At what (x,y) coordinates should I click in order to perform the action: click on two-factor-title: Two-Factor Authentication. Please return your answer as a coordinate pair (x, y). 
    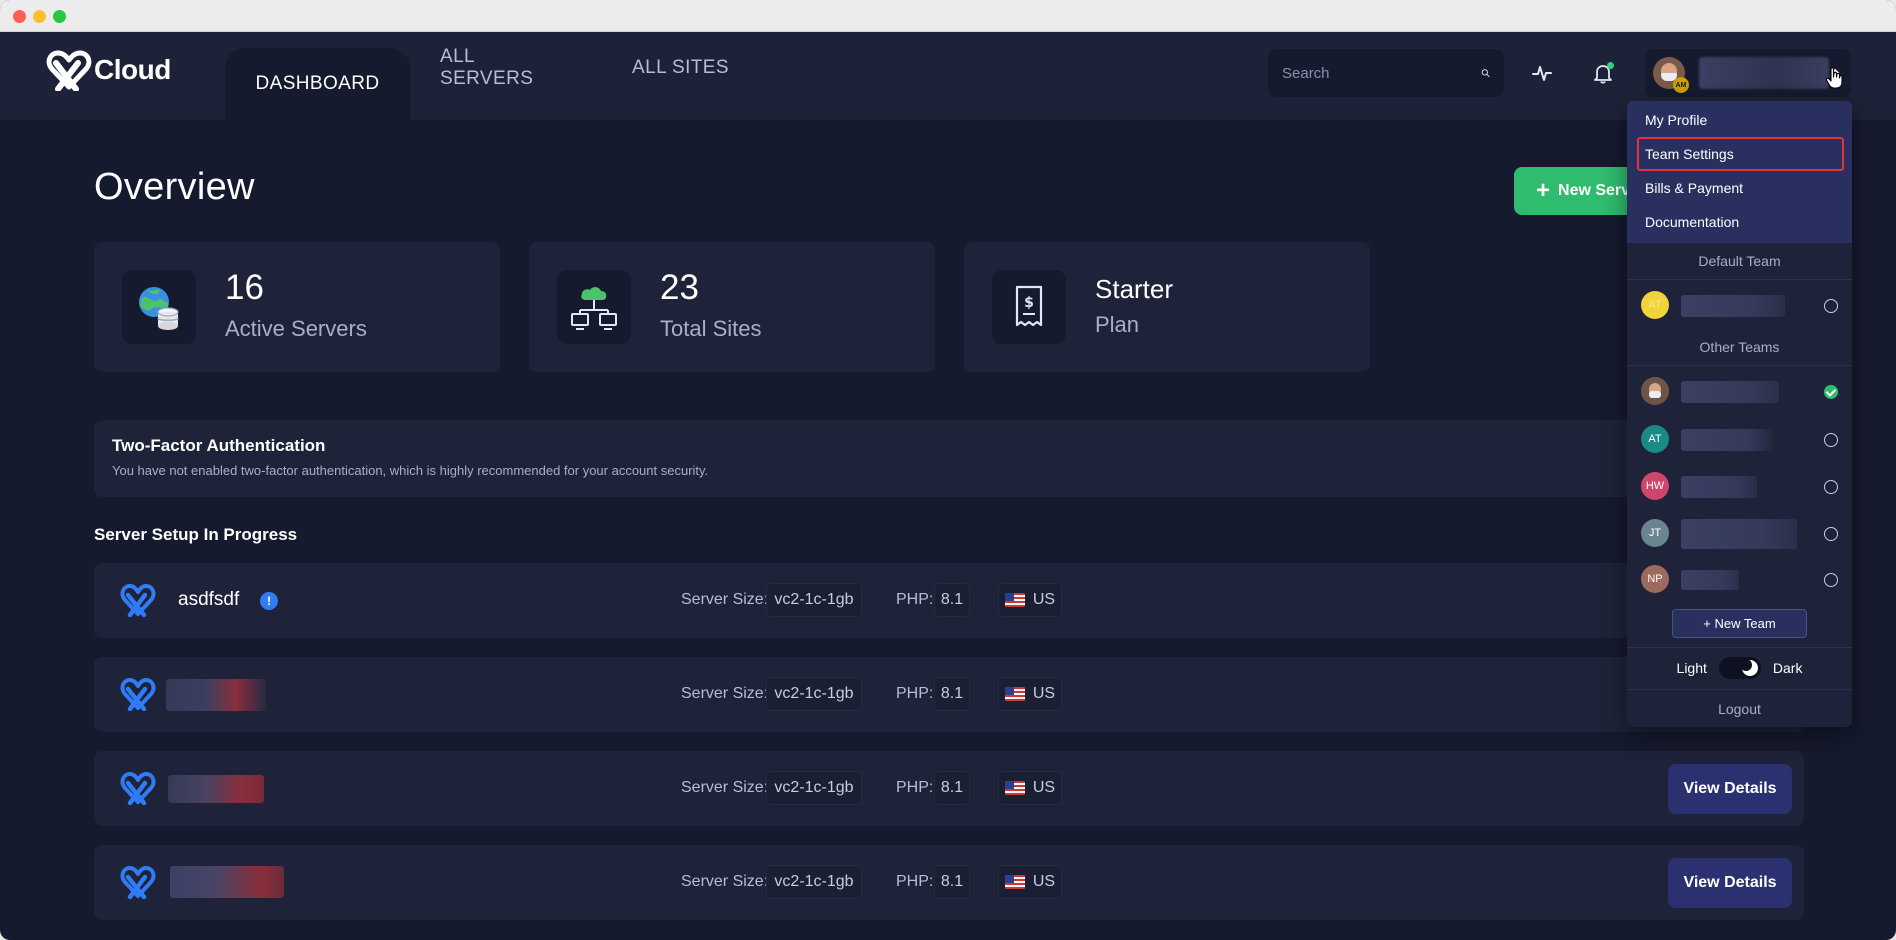
    Looking at the image, I should click on (219, 445).